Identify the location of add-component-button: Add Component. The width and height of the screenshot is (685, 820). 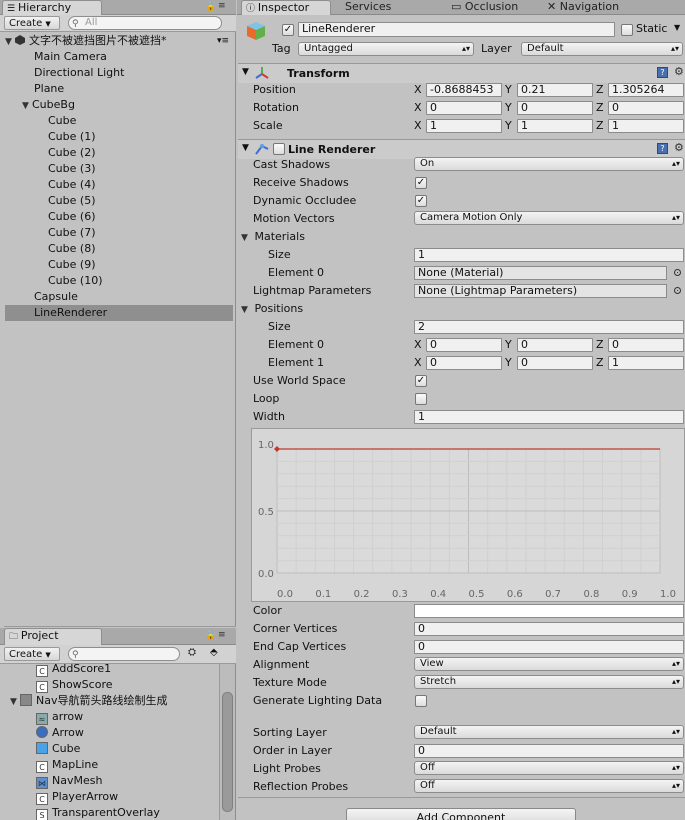
(461, 814).